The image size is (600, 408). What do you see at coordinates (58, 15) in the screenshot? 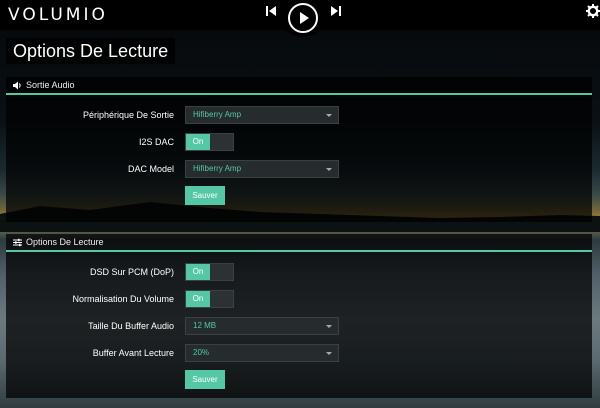
I see `volumio-logo: VOLUMIO` at bounding box center [58, 15].